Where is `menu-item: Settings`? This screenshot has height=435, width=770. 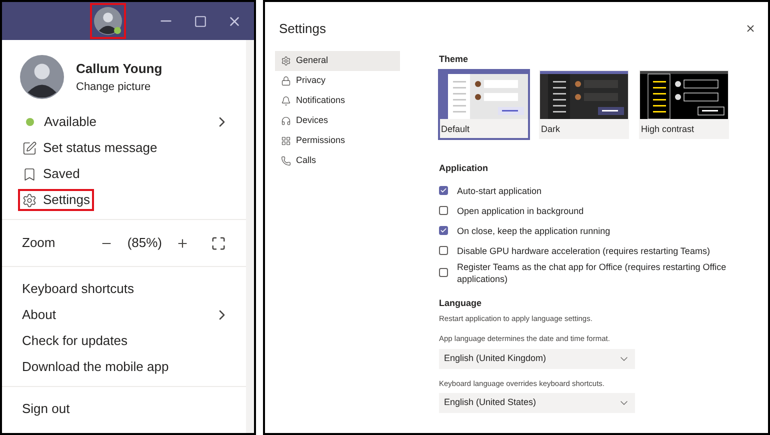
menu-item: Settings is located at coordinates (56, 200).